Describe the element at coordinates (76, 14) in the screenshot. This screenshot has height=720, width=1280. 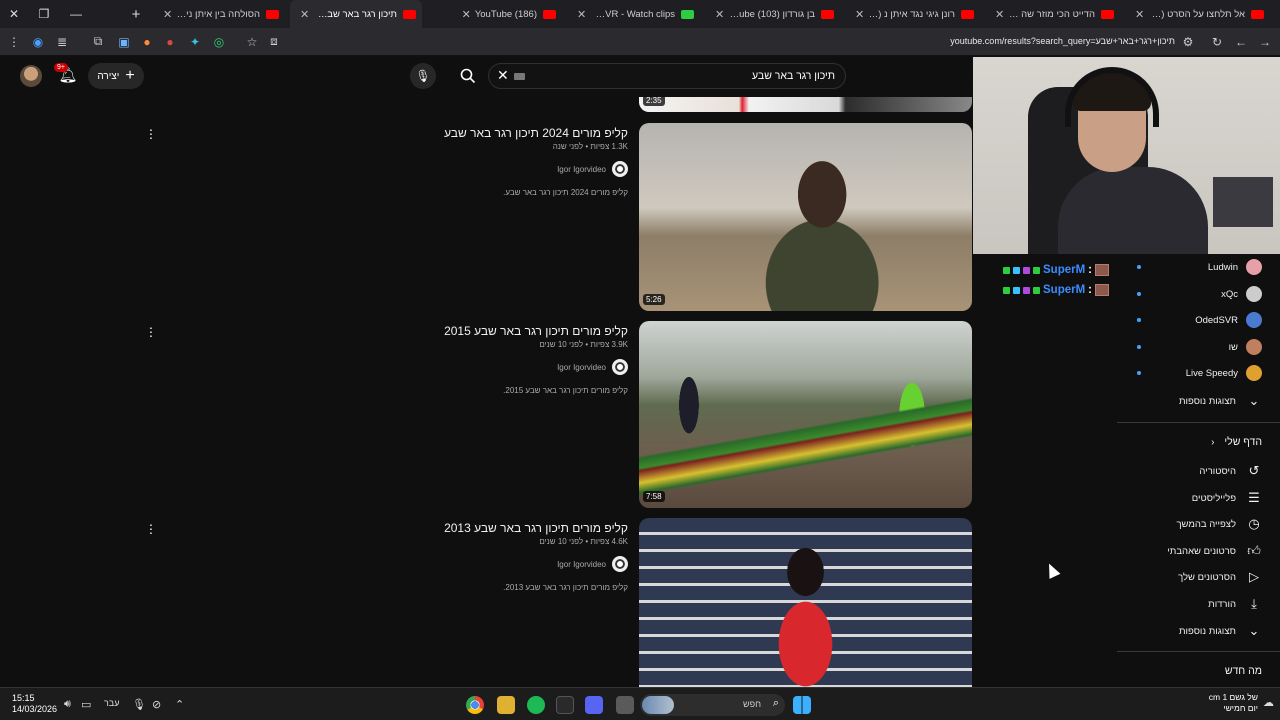
I see `minimize-window-icon: —` at that location.